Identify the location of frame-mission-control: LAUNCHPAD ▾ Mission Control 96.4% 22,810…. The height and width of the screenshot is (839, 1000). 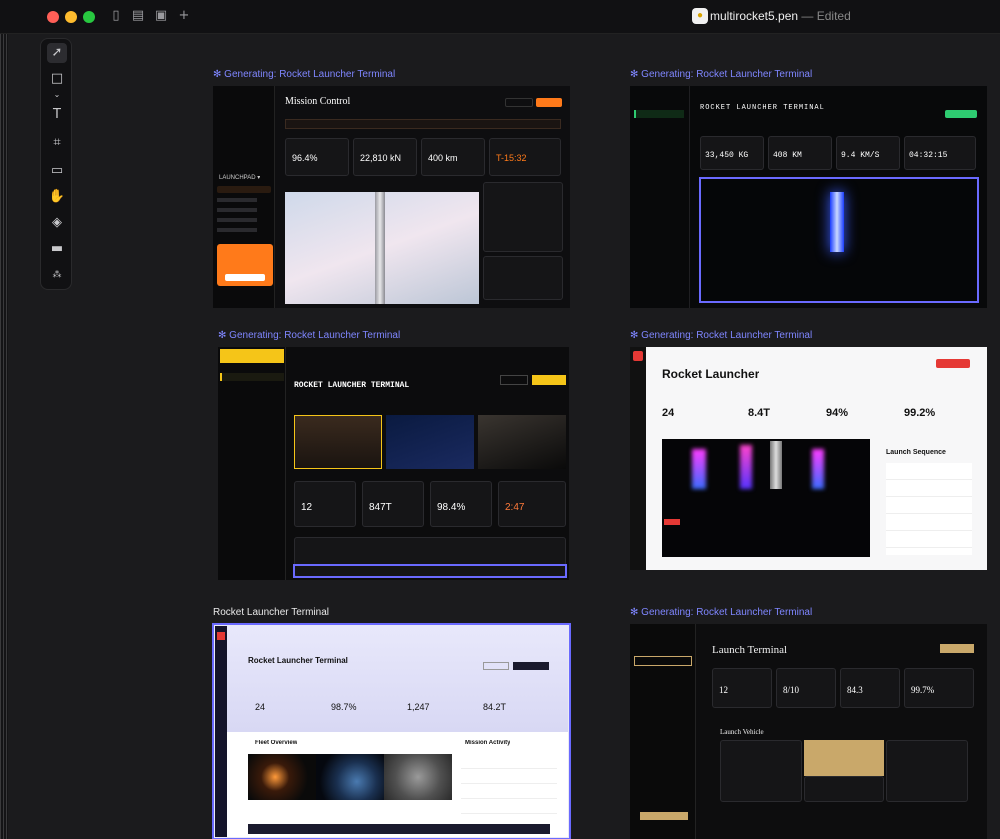
(391, 197).